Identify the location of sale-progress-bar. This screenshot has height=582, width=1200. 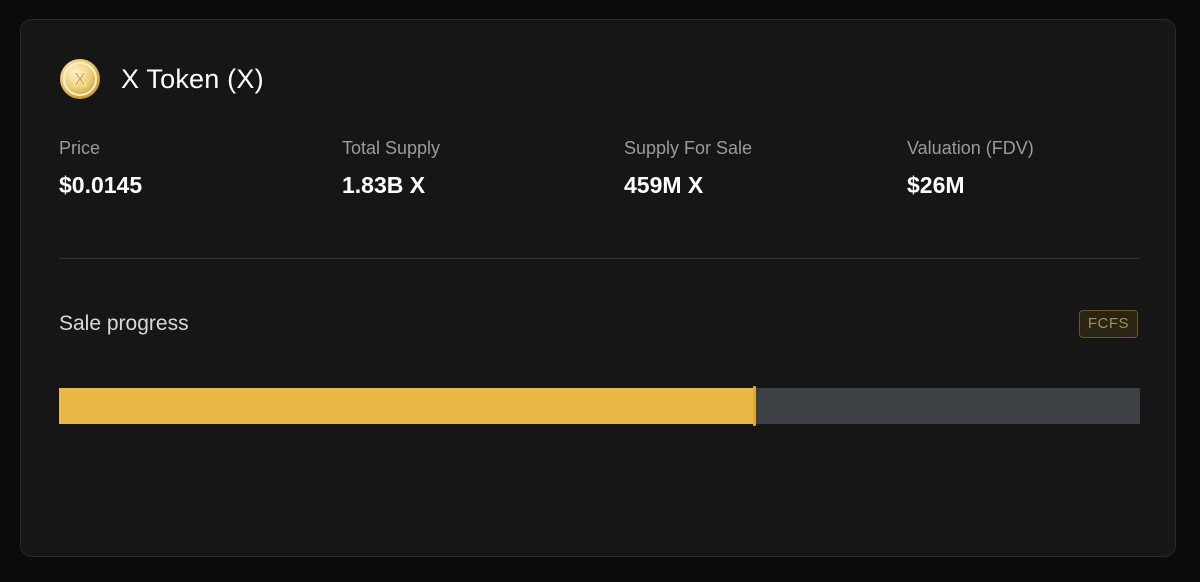
(599, 406).